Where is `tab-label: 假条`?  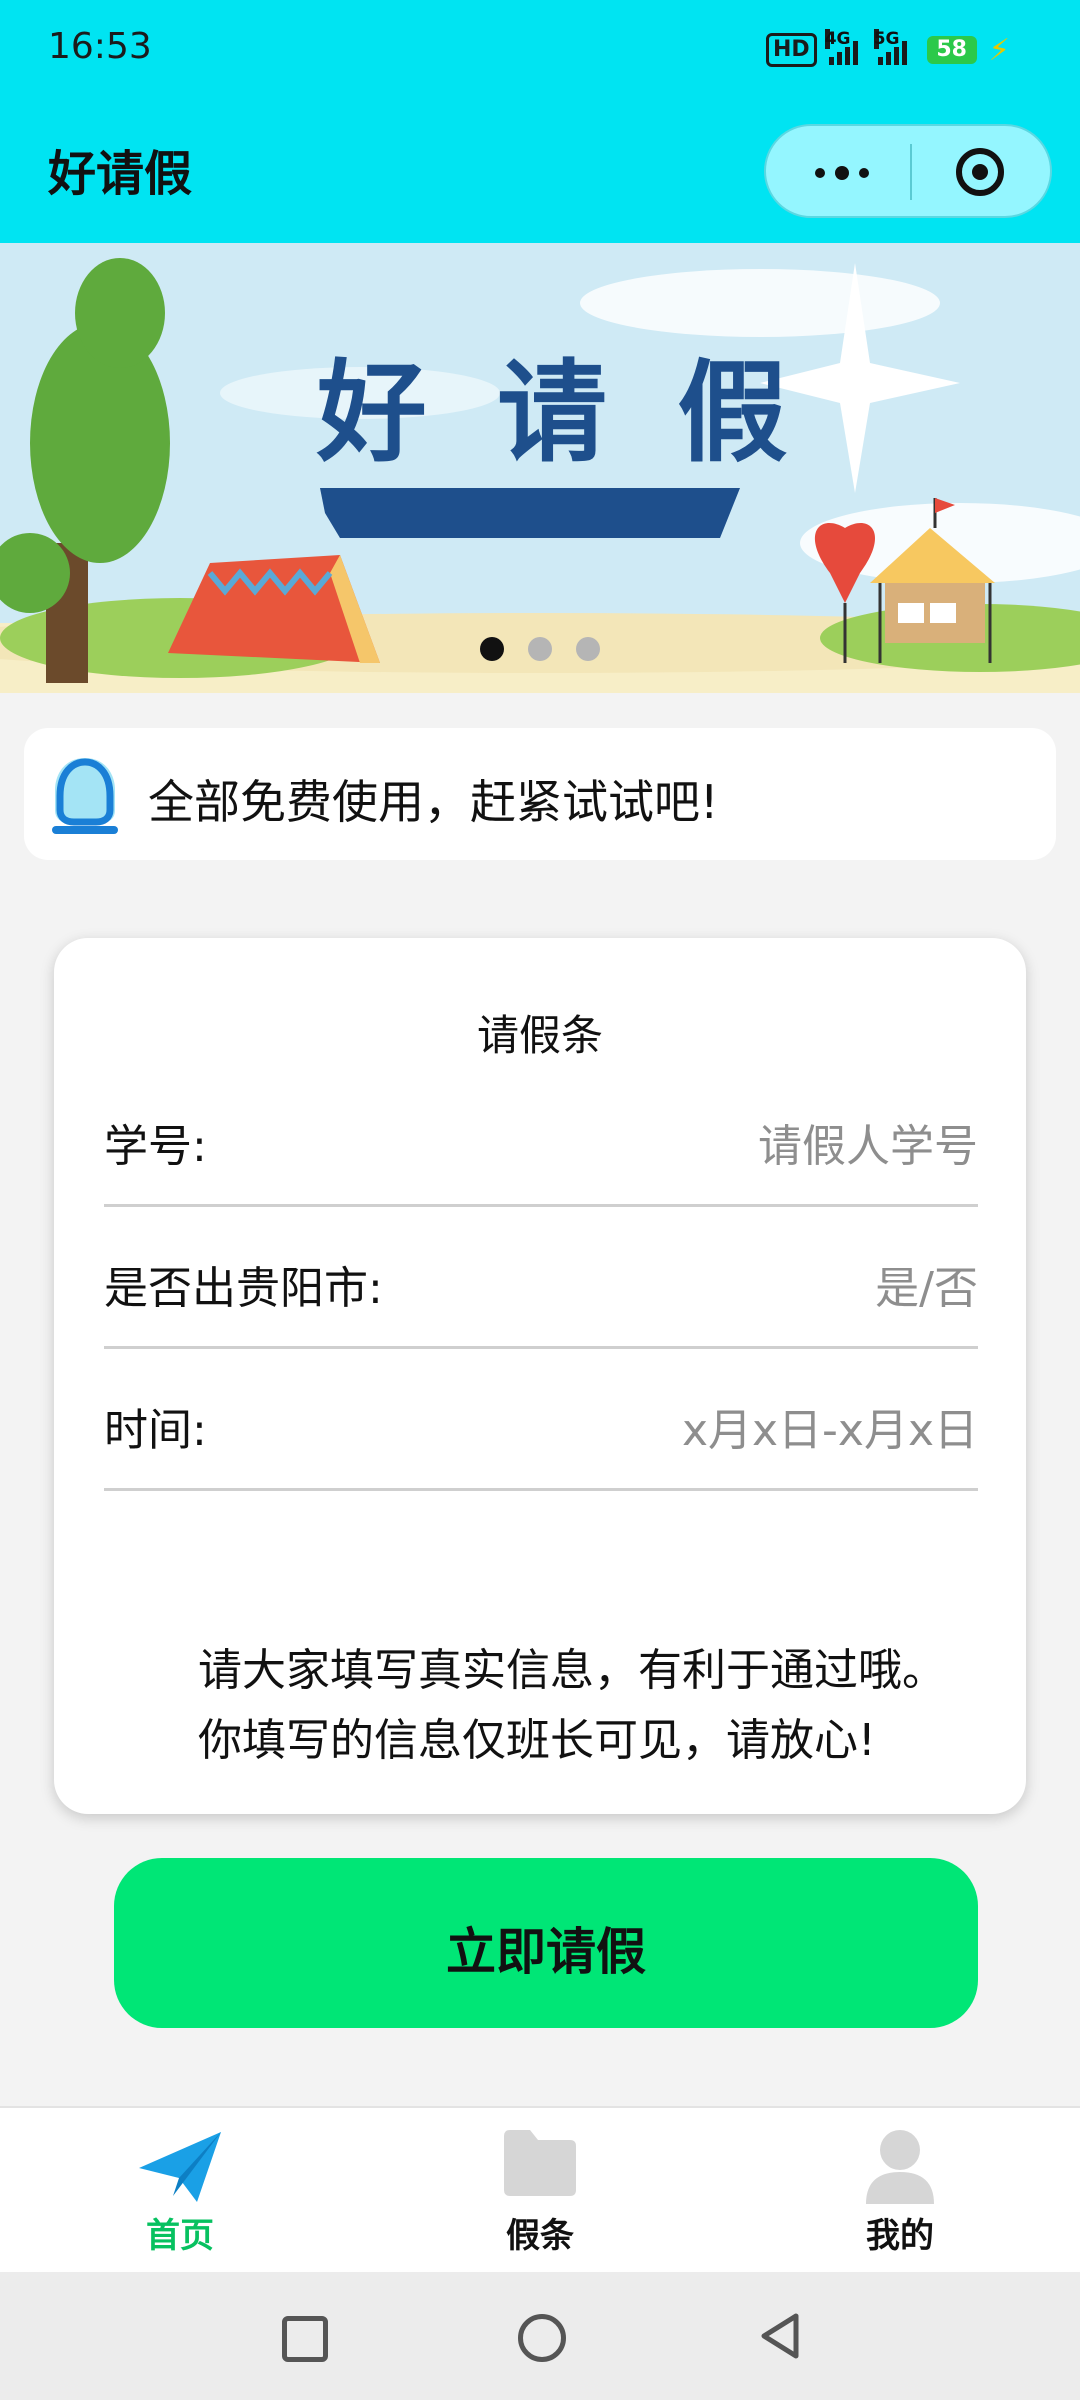 tab-label: 假条 is located at coordinates (540, 2236).